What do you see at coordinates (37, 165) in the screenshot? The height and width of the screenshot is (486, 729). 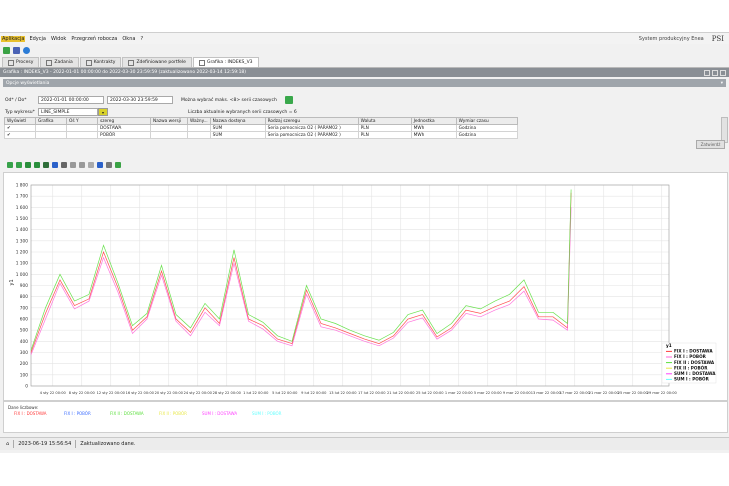 I see `zoom-height-icon` at bounding box center [37, 165].